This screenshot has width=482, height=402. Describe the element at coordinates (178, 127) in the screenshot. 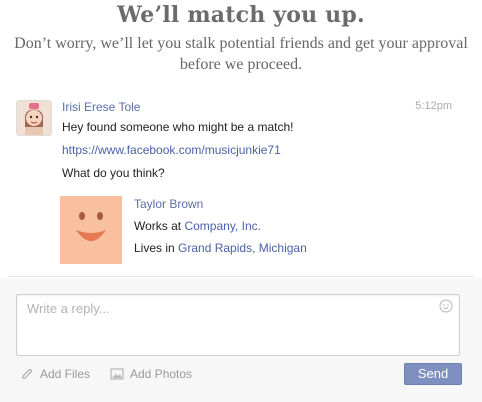

I see `message-line: Hey found someone who might be a match!` at that location.